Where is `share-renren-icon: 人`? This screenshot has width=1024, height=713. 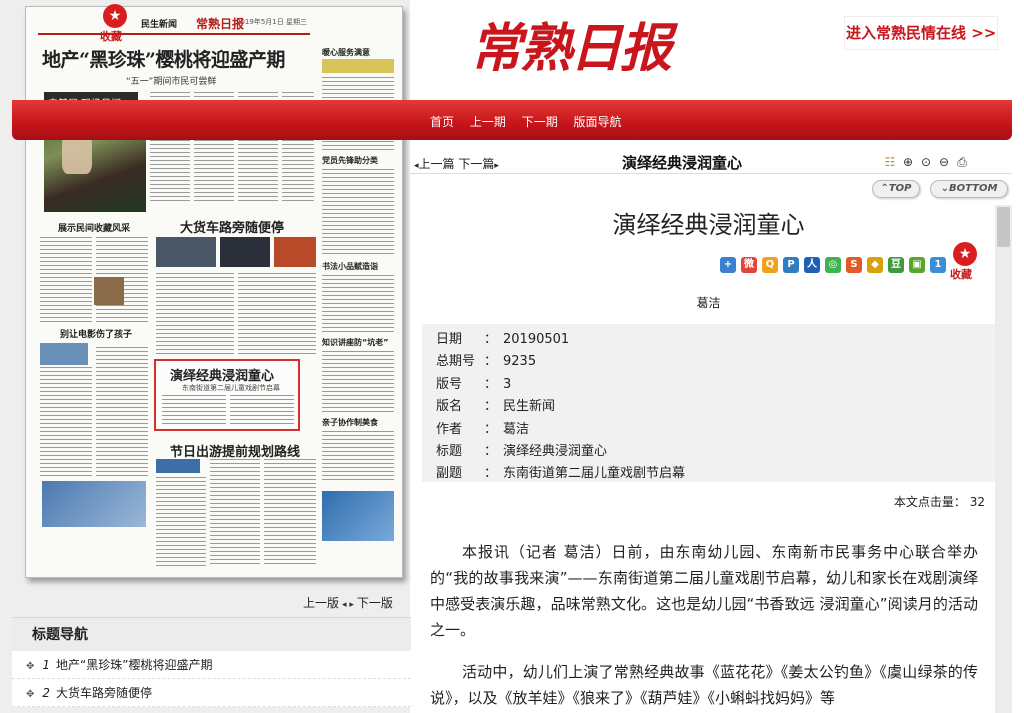
share-renren-icon: 人 is located at coordinates (812, 265).